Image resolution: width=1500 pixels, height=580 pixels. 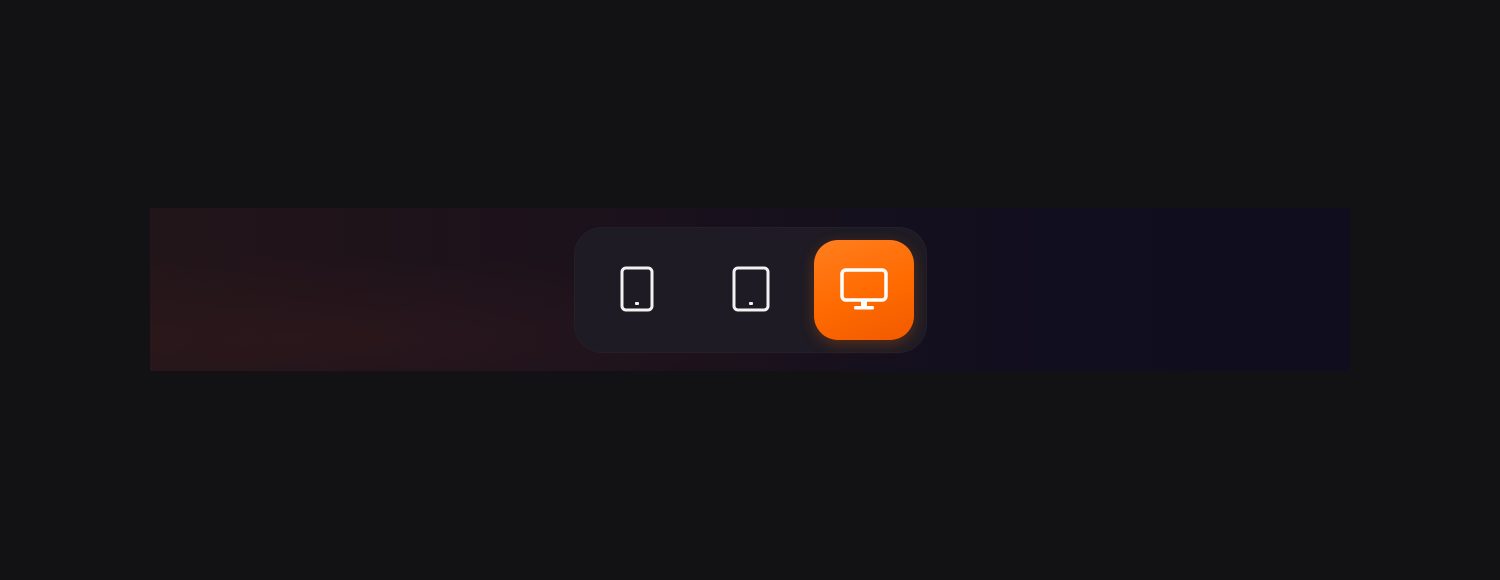 I want to click on device-switcher, so click(x=750, y=290).